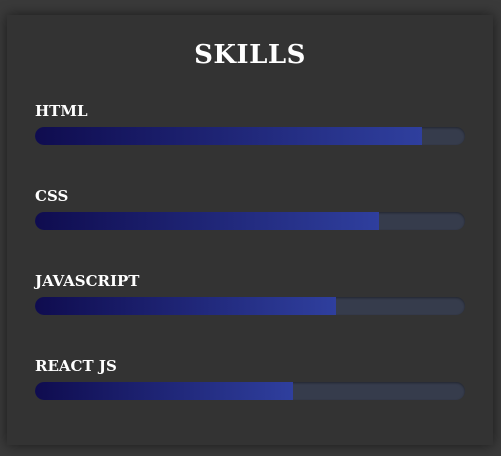 This screenshot has width=501, height=456. I want to click on skill-label: JAVASCRIPT, so click(87, 281).